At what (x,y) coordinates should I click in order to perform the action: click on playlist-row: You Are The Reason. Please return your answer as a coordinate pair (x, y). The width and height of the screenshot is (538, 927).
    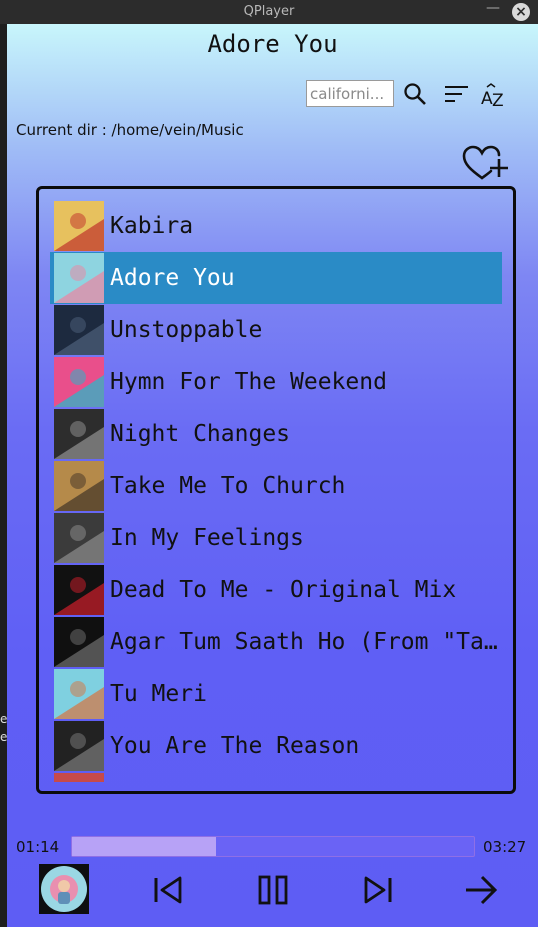
    Looking at the image, I should click on (276, 746).